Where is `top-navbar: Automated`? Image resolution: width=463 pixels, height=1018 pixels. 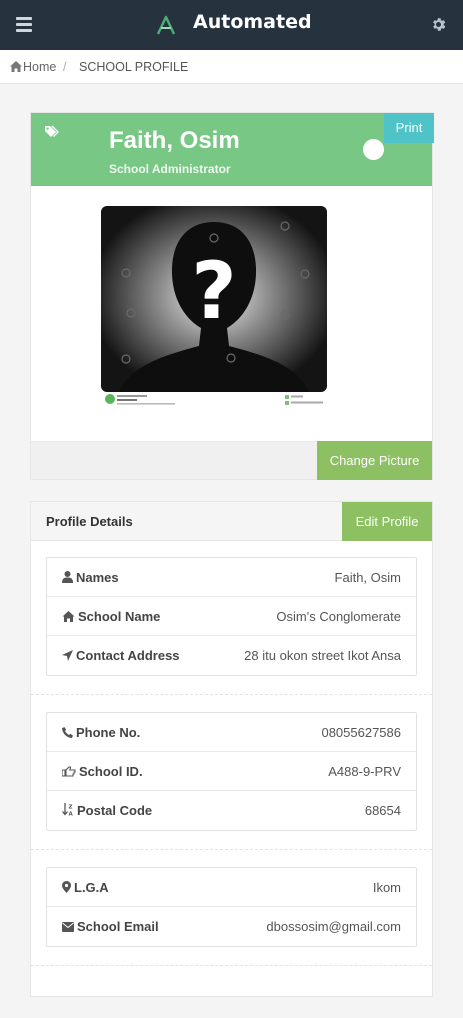 top-navbar: Automated is located at coordinates (231, 25).